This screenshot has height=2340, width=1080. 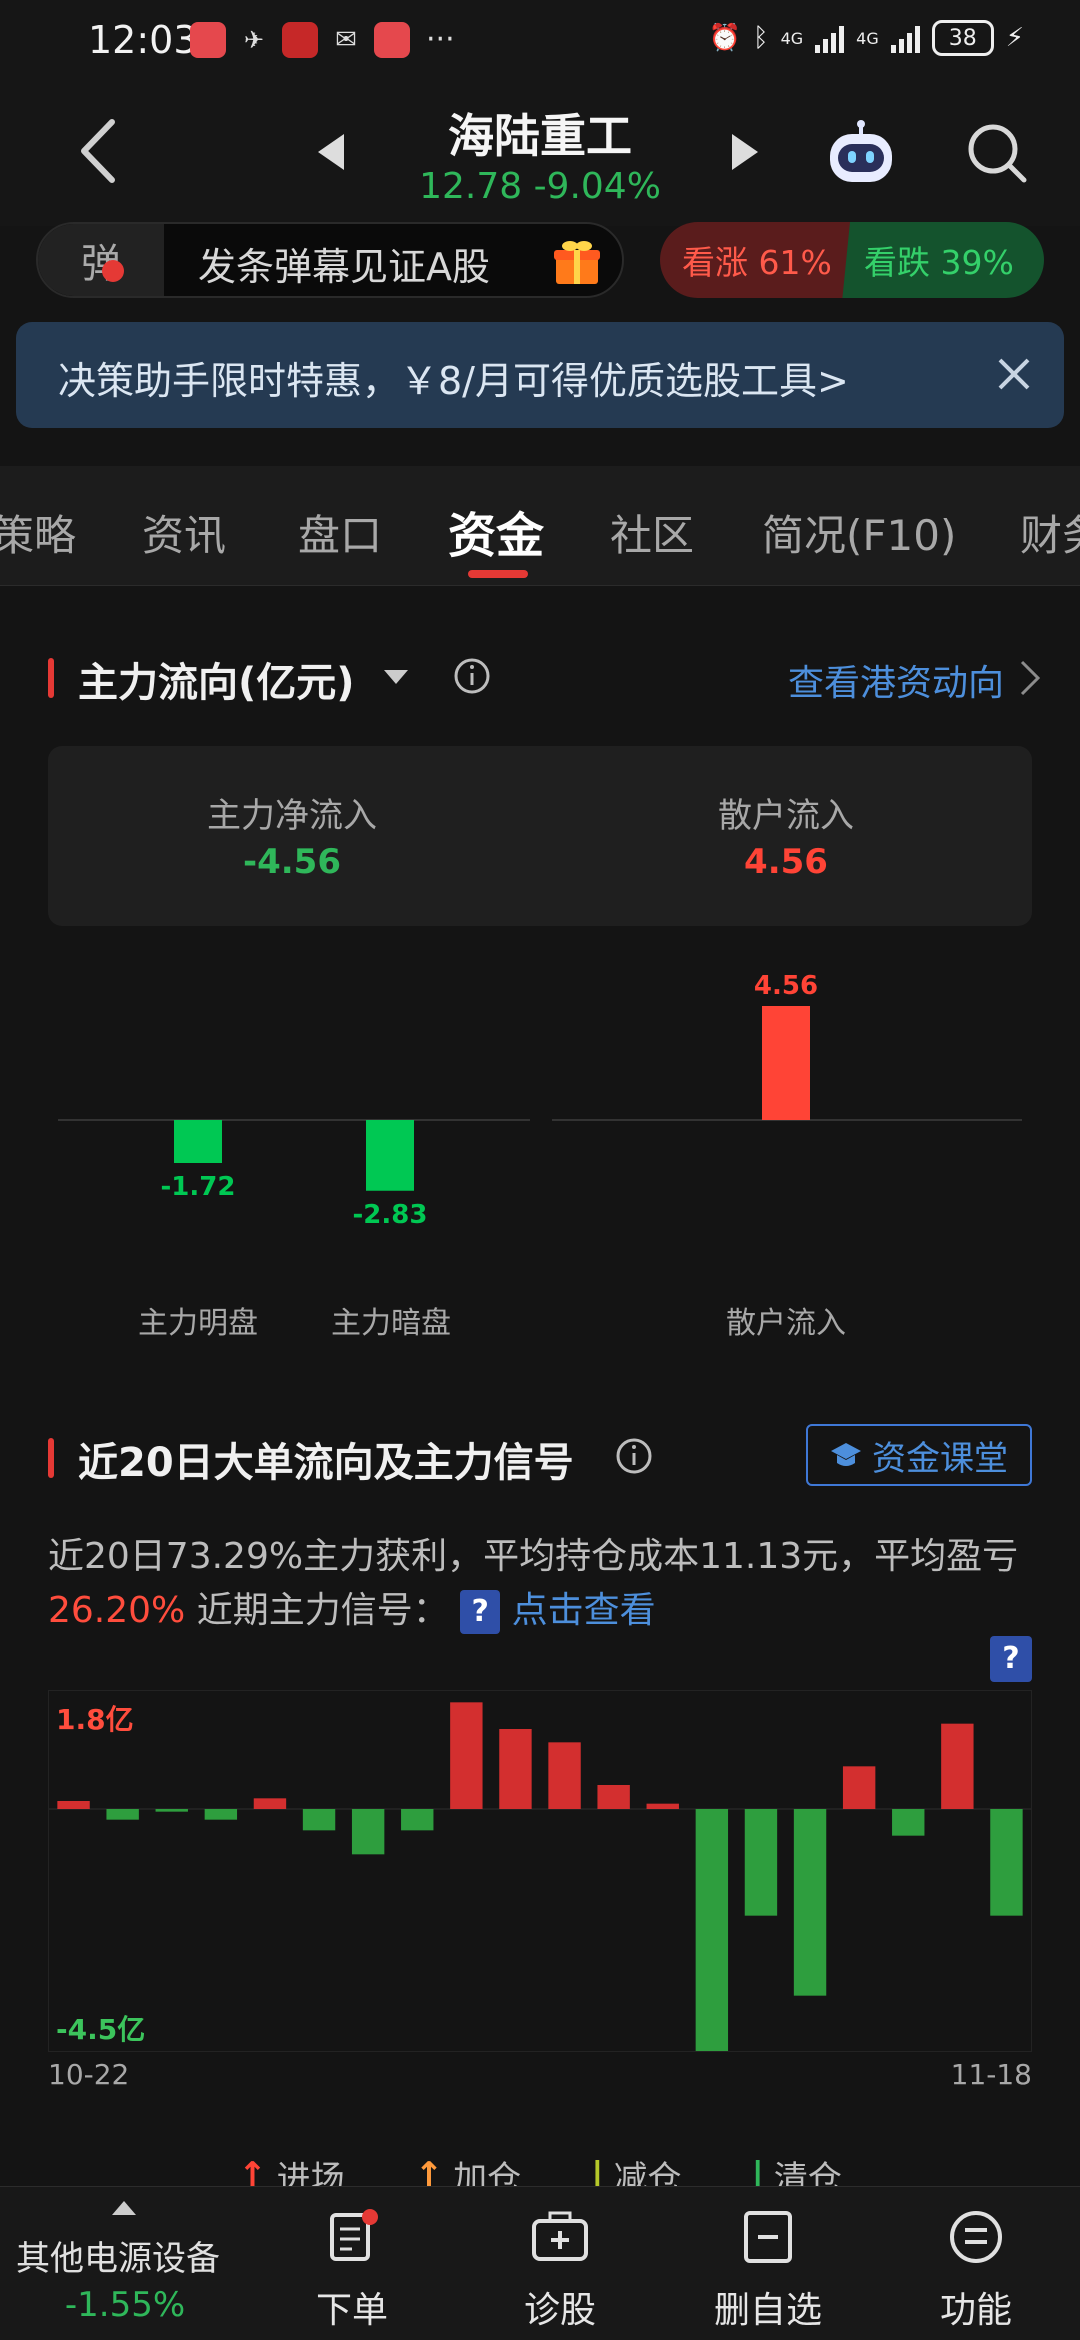 I want to click on active-tab-indicator, so click(x=498, y=574).